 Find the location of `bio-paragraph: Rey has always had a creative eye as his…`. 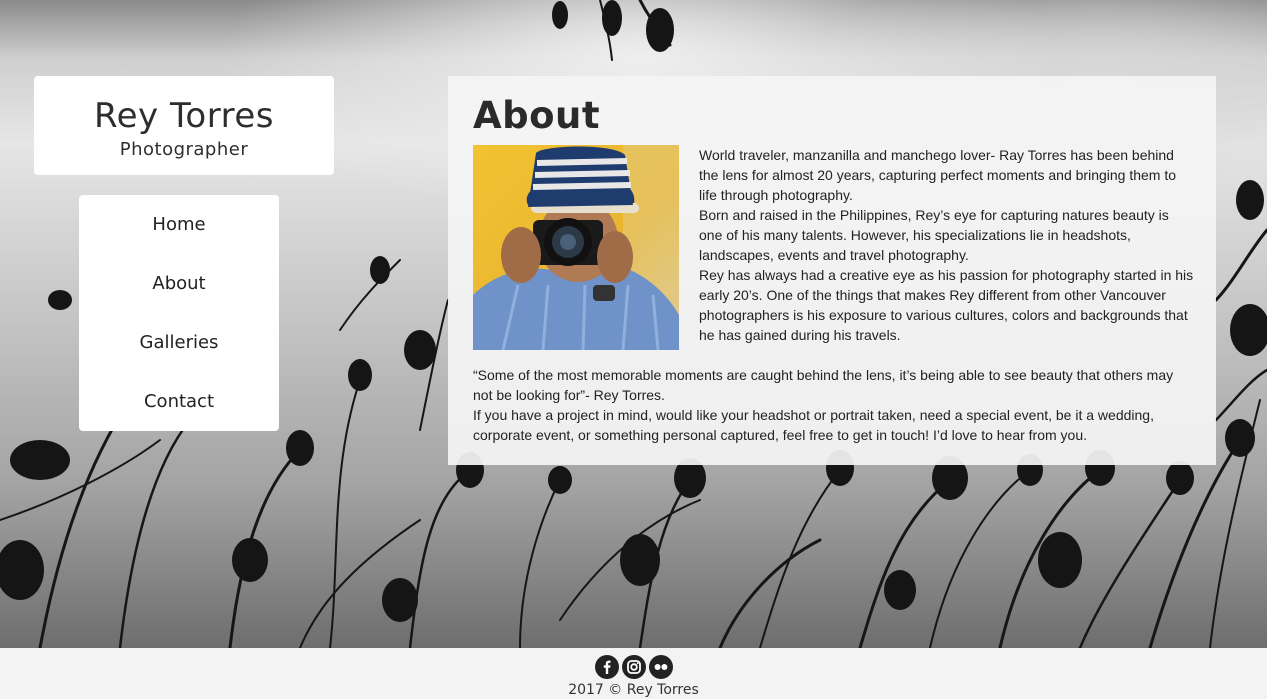

bio-paragraph: Rey has always had a creative eye as his… is located at coordinates (946, 305).